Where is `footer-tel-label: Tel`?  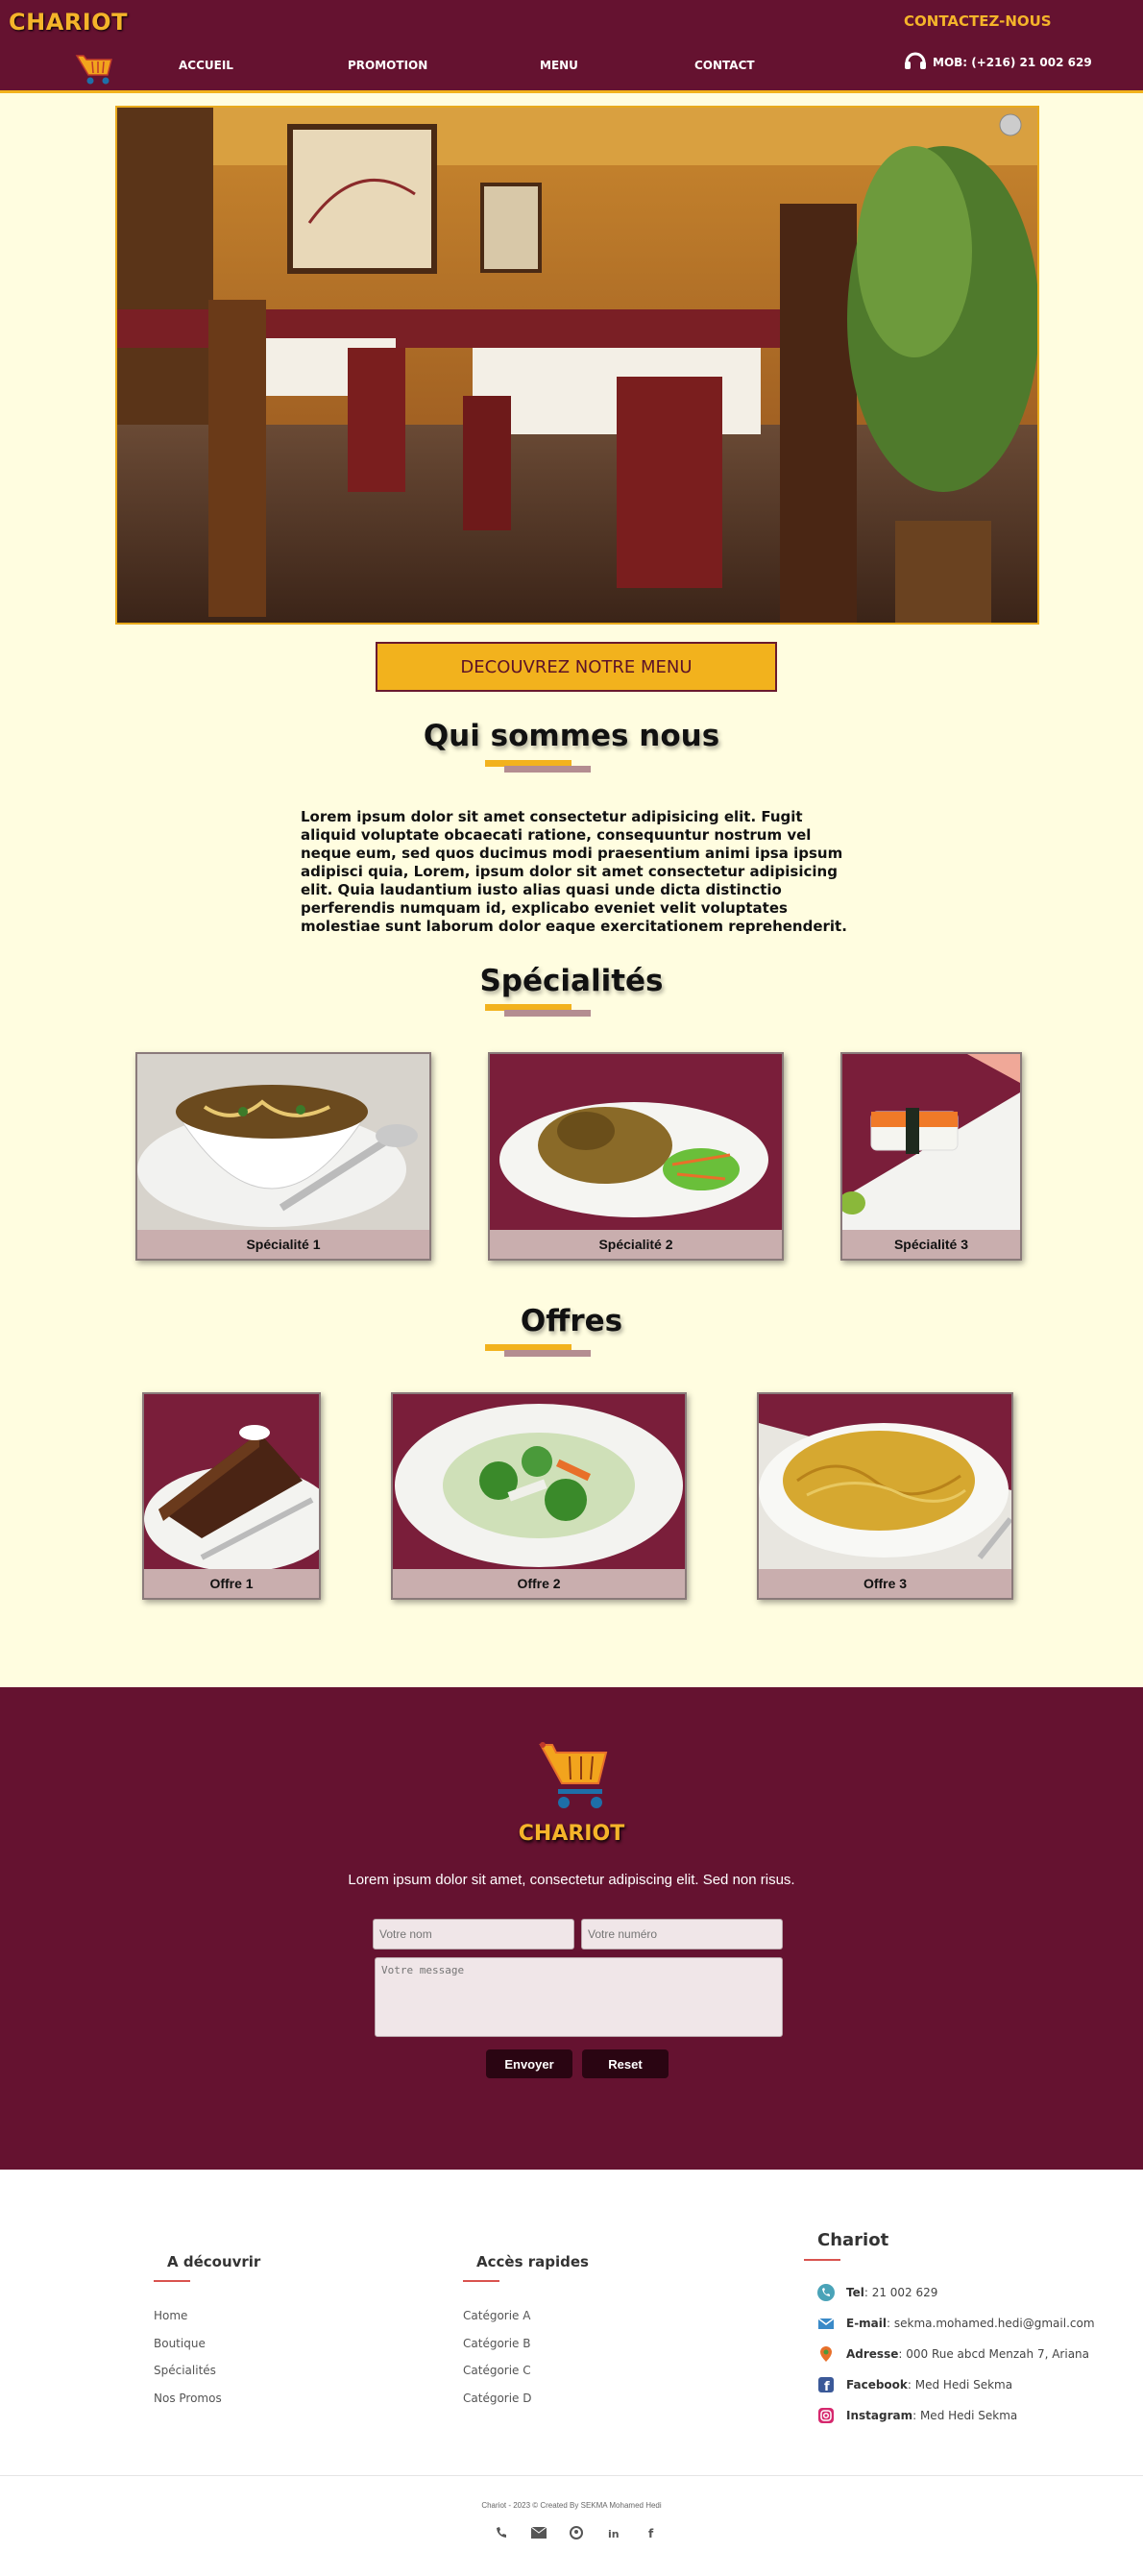 footer-tel-label: Tel is located at coordinates (855, 2292).